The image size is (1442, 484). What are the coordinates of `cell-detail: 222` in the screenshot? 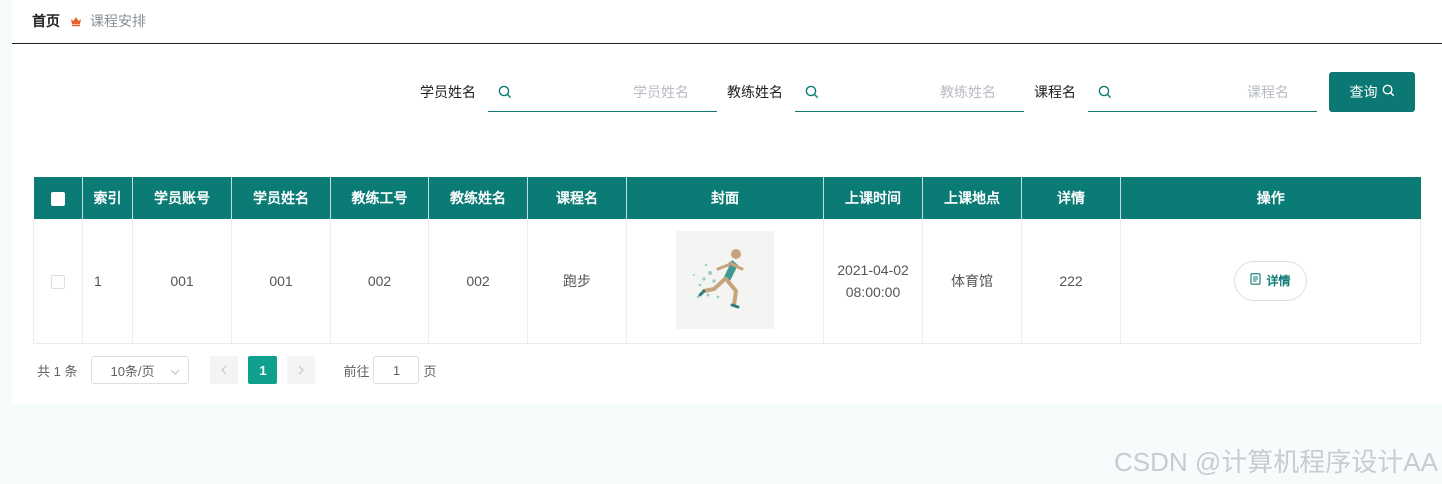 It's located at (1071, 281).